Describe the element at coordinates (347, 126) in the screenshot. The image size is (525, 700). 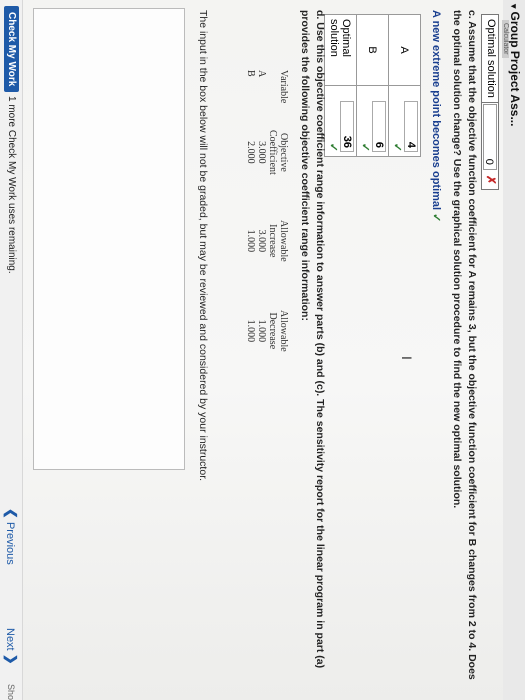
I see `input-optimal-solution: 36` at that location.